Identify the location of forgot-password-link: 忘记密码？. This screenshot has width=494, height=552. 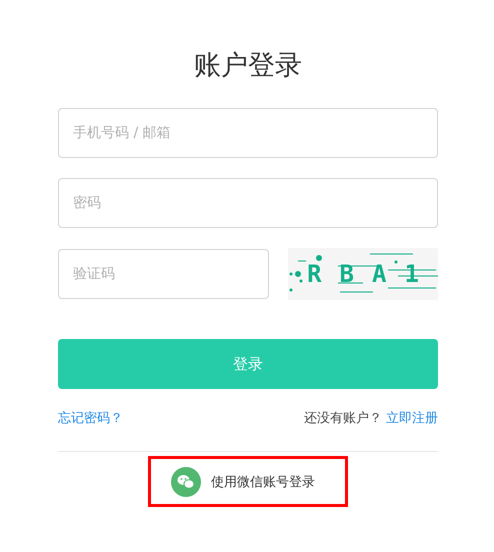
(90, 419).